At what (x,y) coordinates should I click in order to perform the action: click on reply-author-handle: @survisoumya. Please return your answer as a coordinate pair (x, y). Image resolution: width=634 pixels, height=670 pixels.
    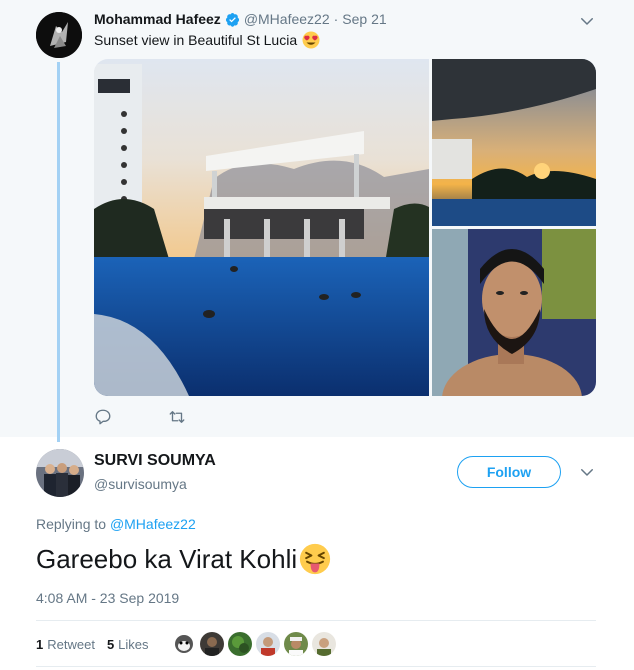
    Looking at the image, I should click on (140, 484).